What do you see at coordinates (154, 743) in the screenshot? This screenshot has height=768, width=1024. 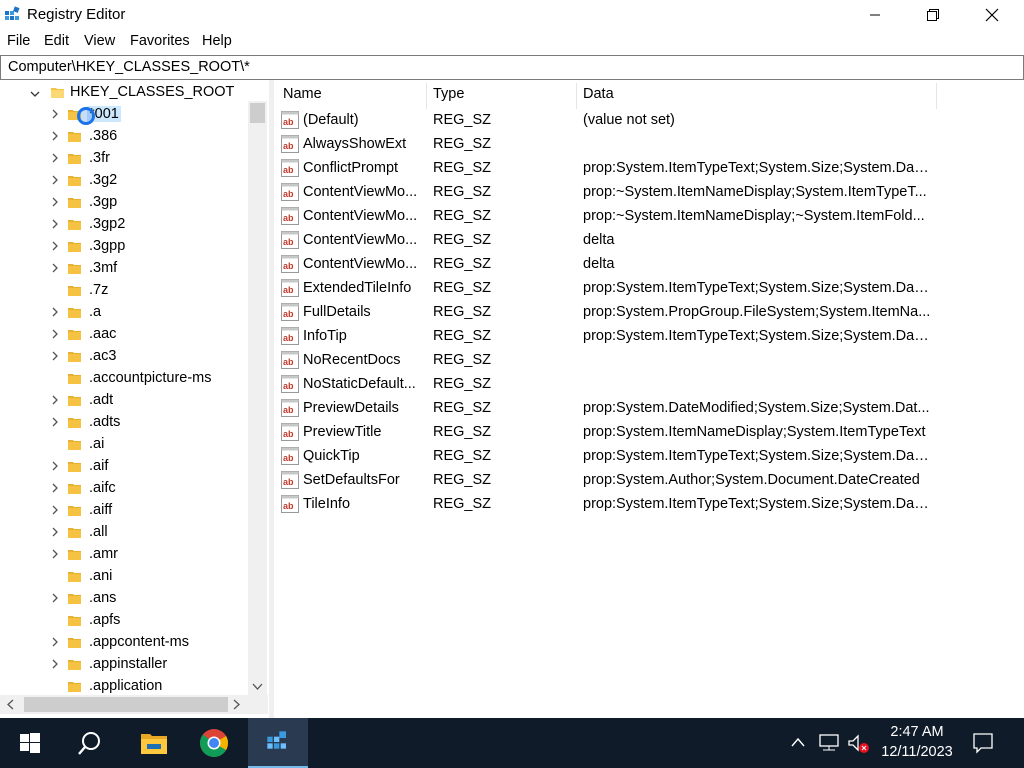 I see `file-explorer-button` at bounding box center [154, 743].